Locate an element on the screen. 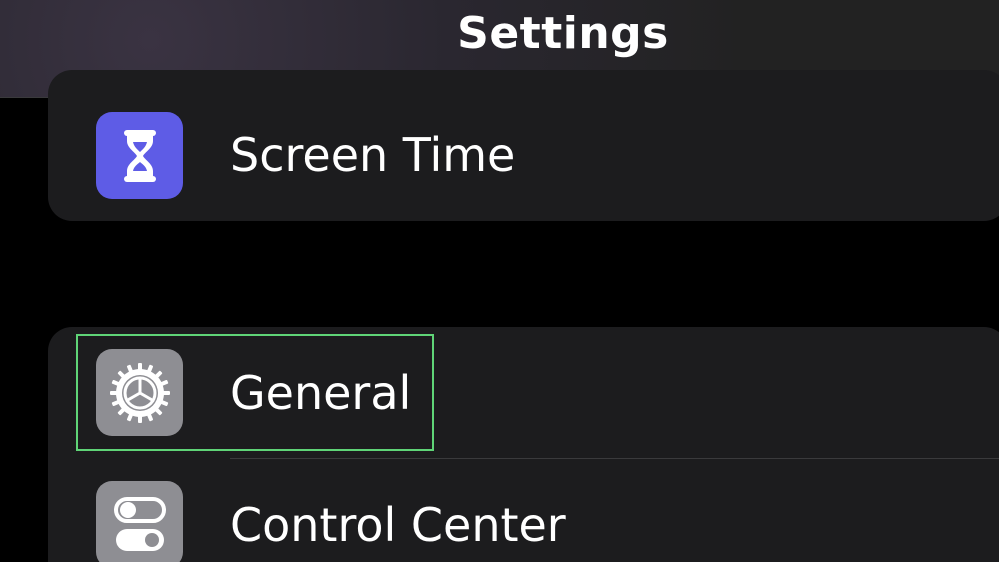 The image size is (999, 562). page-title: Settings is located at coordinates (563, 33).